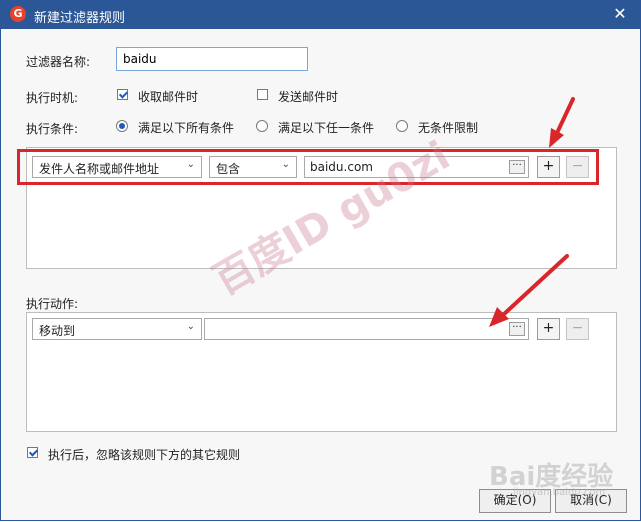 This screenshot has height=522, width=641. I want to click on action-type-select: 移动到 ⌄, so click(117, 329).